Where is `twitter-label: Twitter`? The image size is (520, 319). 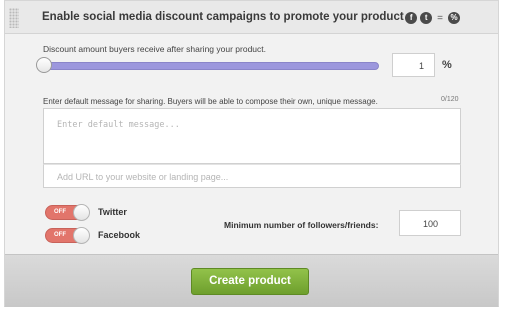
twitter-label: Twitter is located at coordinates (112, 212).